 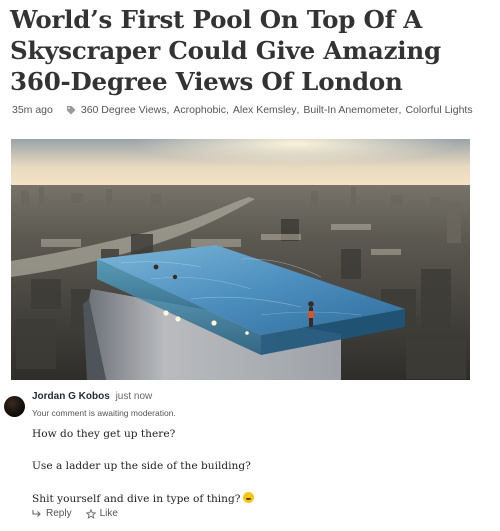 What do you see at coordinates (350, 110) in the screenshot?
I see `tag-link: Built-In Anemometer` at bounding box center [350, 110].